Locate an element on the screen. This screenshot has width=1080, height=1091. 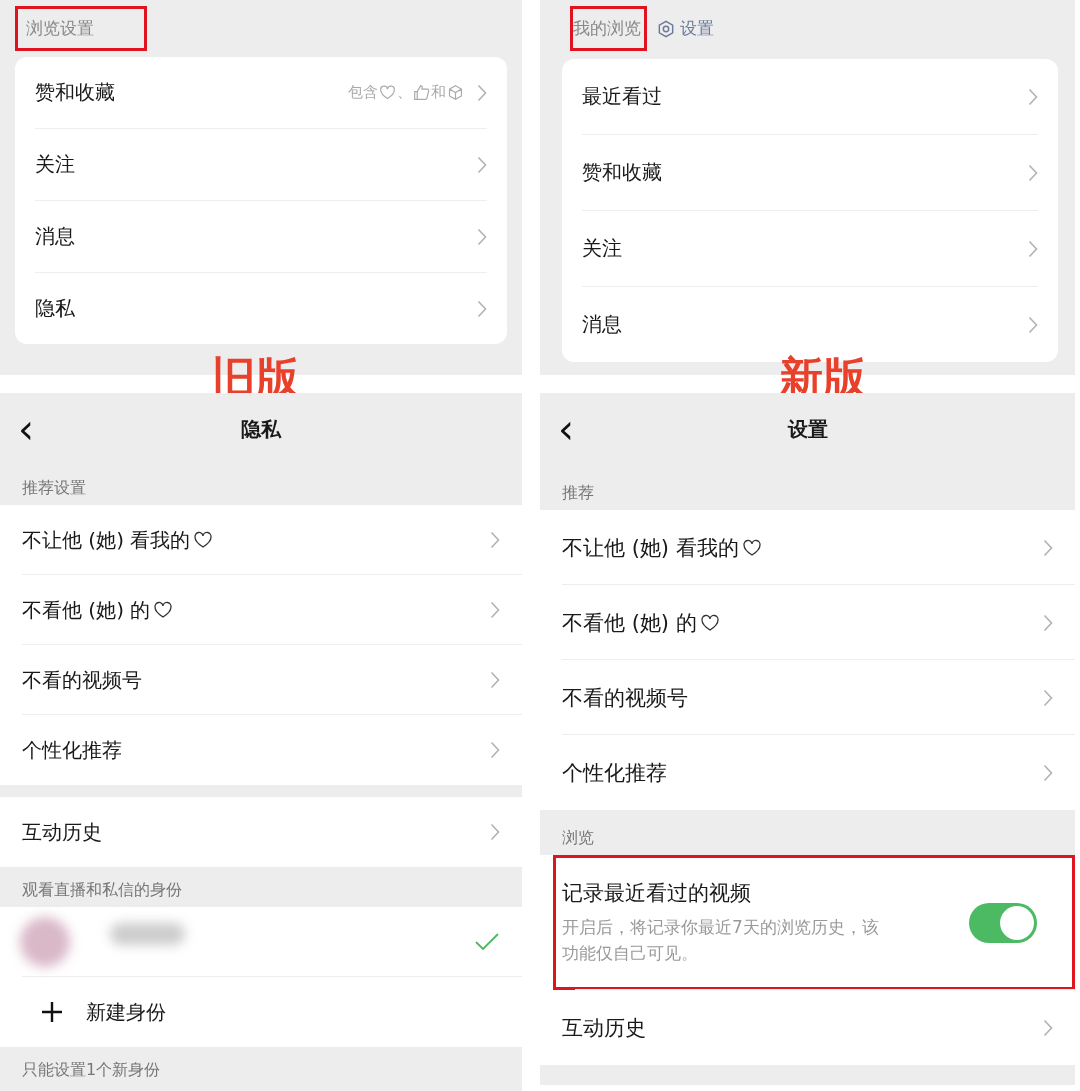
menu-item: 赞和收藏 is located at coordinates (810, 173).